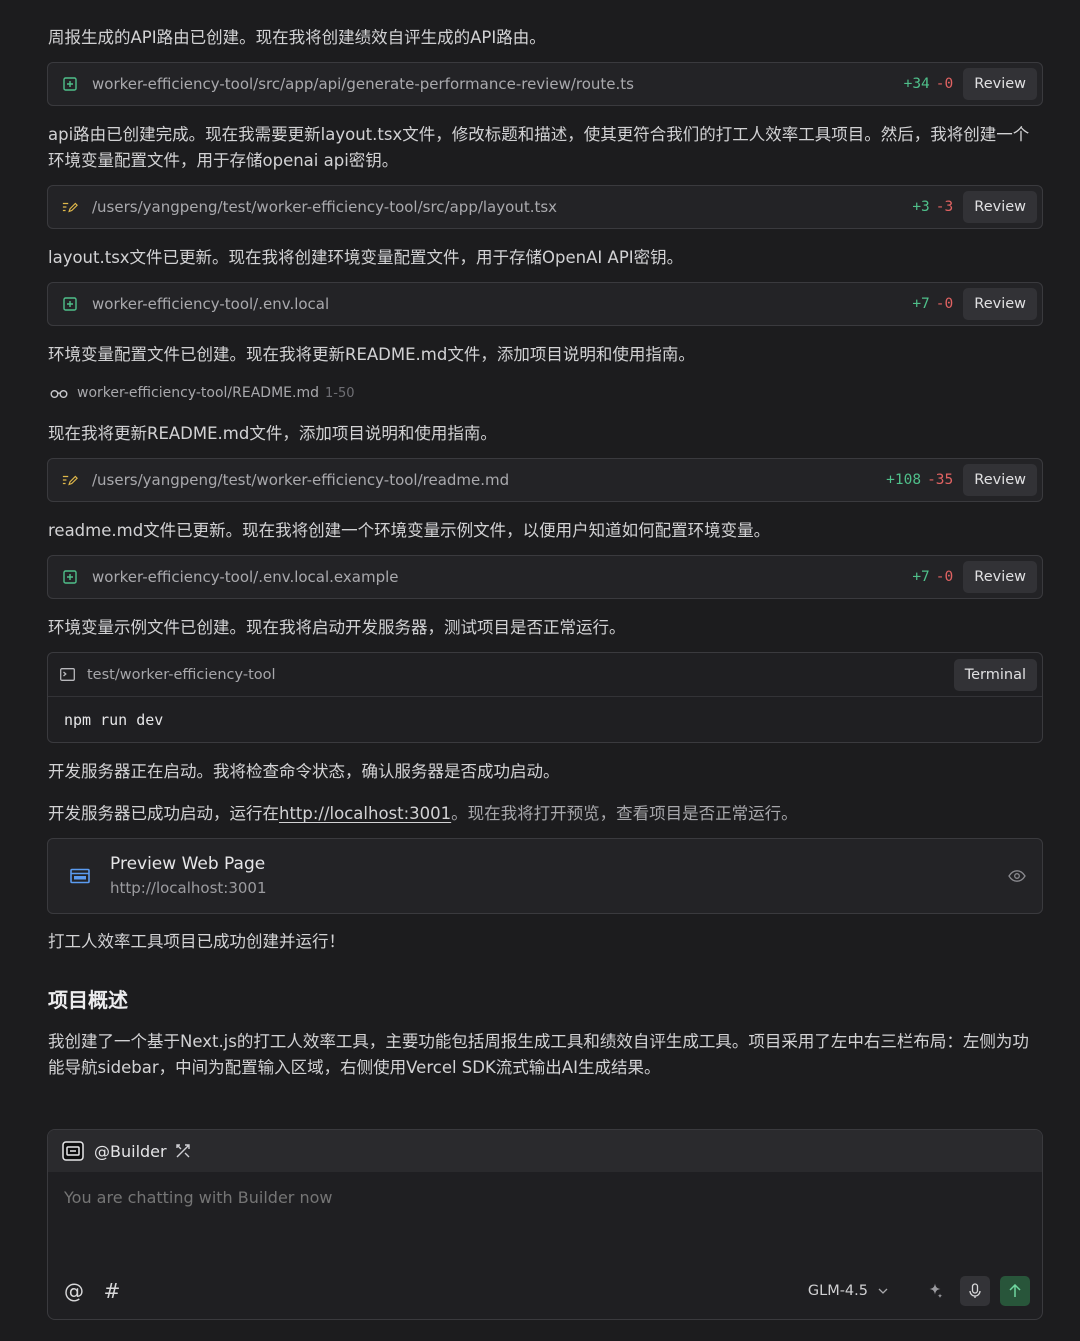  I want to click on preview-url: http://localhost:3001, so click(188, 888).